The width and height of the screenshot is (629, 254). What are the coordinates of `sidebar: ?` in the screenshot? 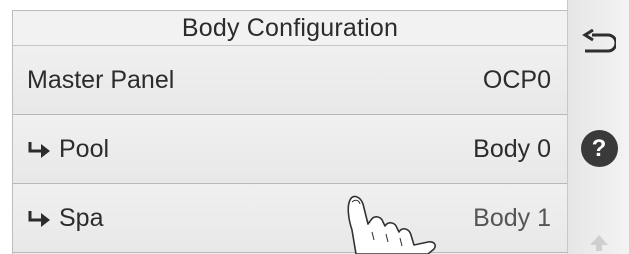 It's located at (598, 127).